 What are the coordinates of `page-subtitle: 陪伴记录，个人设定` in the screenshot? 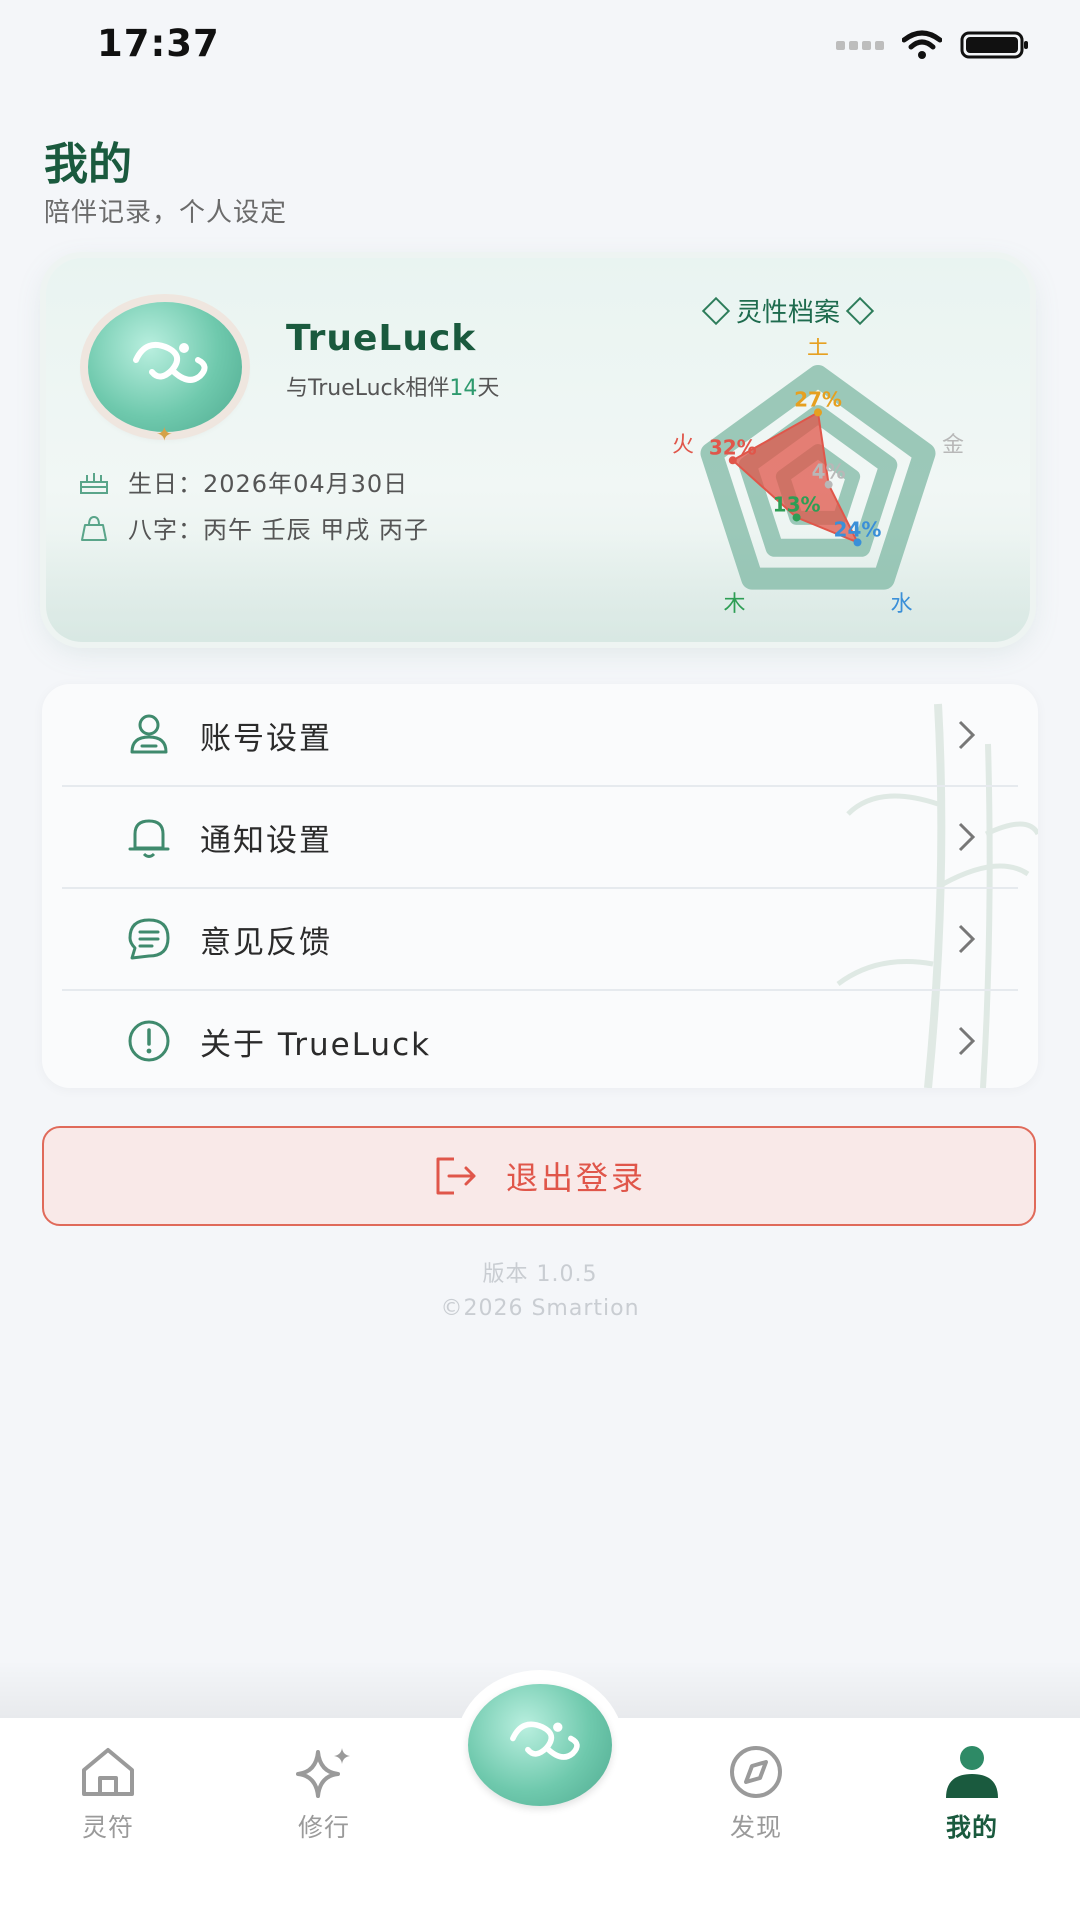 It's located at (166, 213).